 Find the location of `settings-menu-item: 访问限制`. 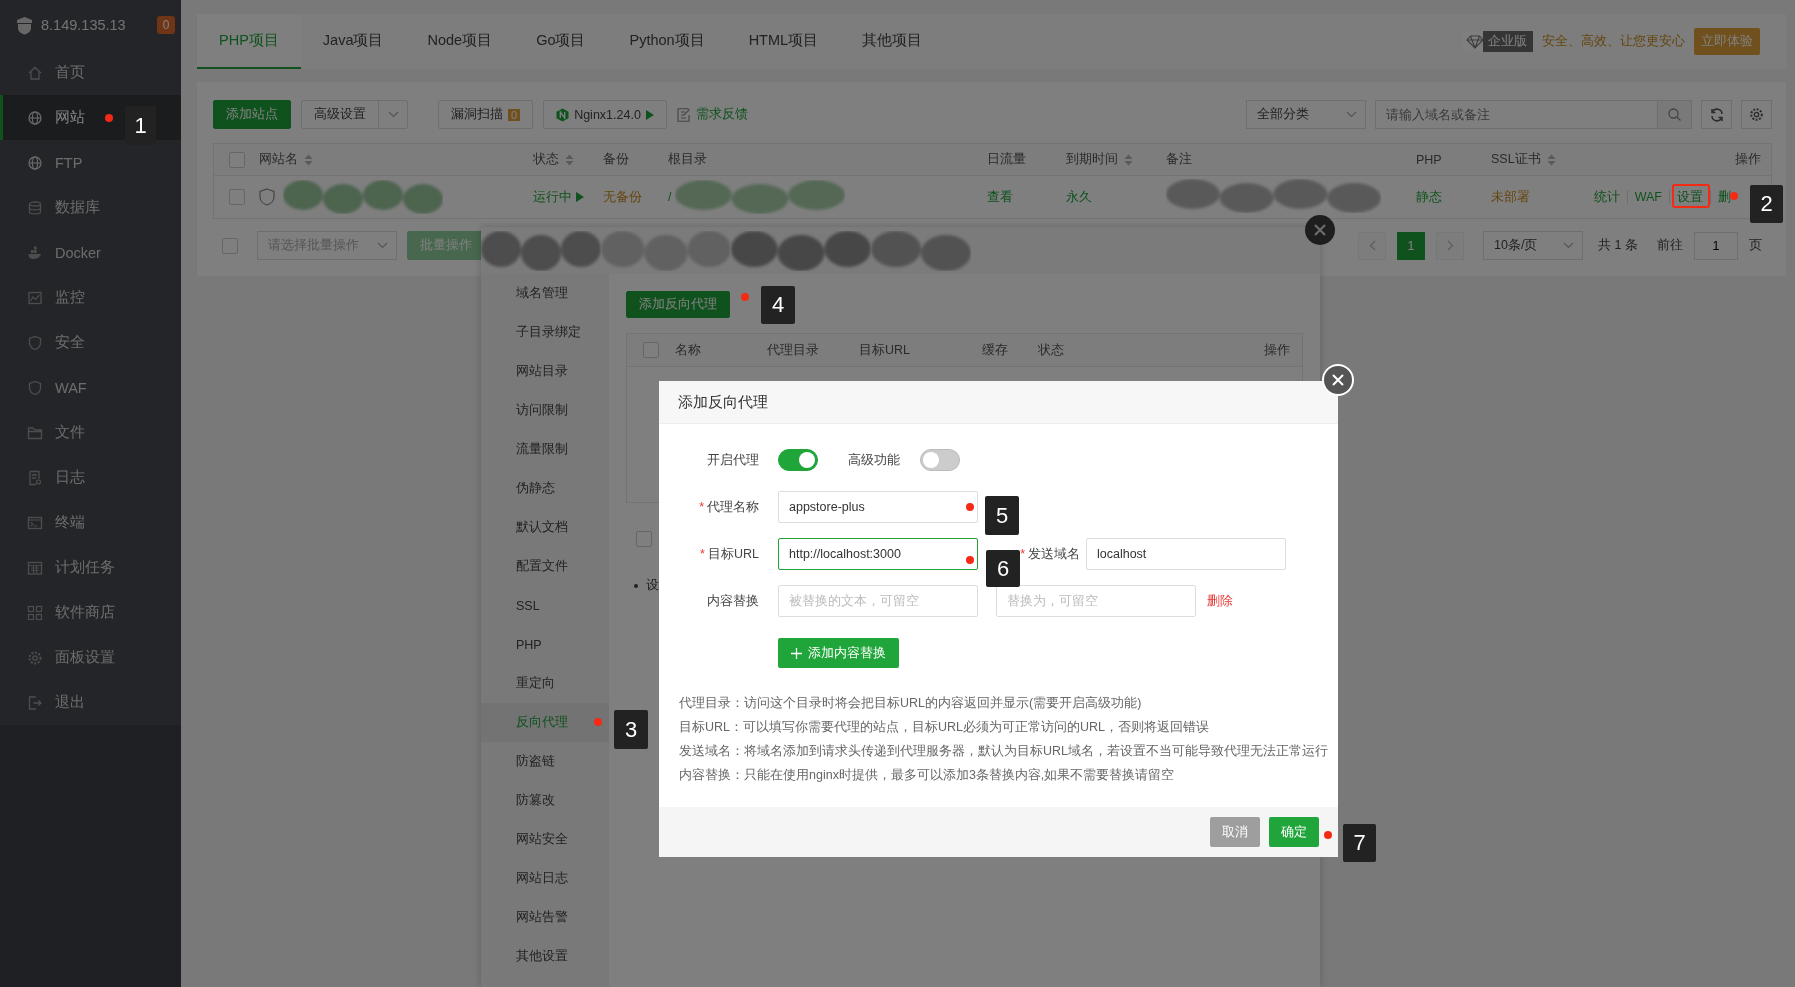

settings-menu-item: 访问限制 is located at coordinates (545, 410).